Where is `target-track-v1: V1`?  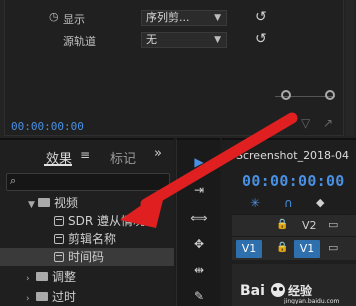 target-track-v1: V1 is located at coordinates (307, 249).